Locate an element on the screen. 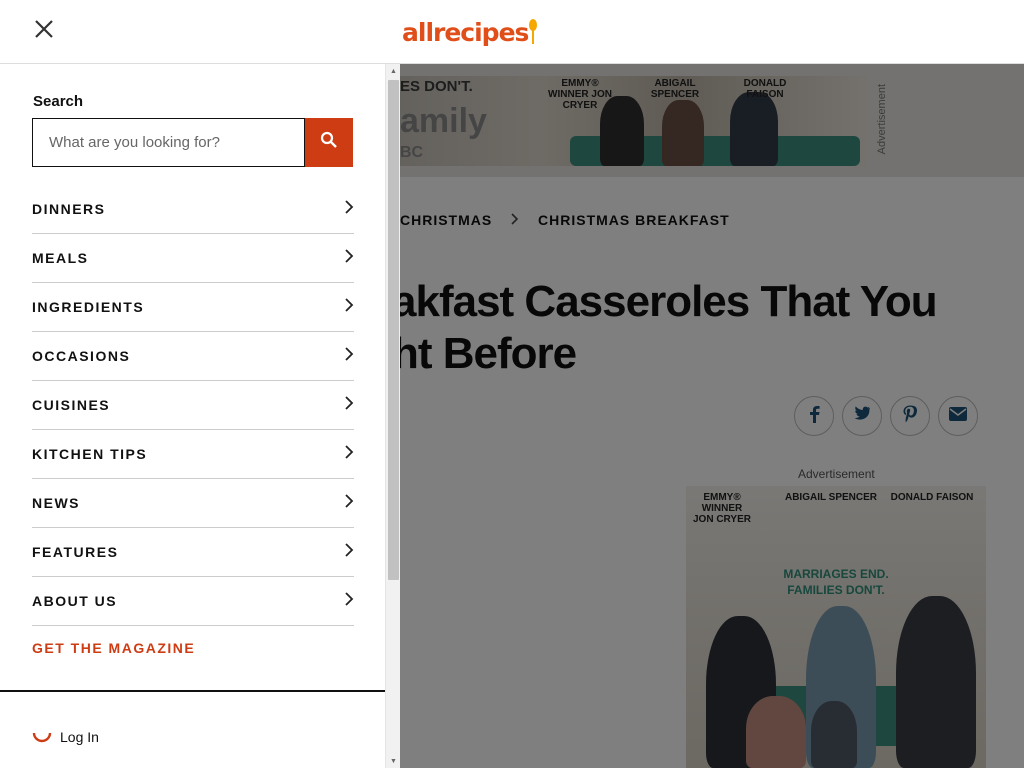 The height and width of the screenshot is (768, 1024). close-icon is located at coordinates (44, 31).